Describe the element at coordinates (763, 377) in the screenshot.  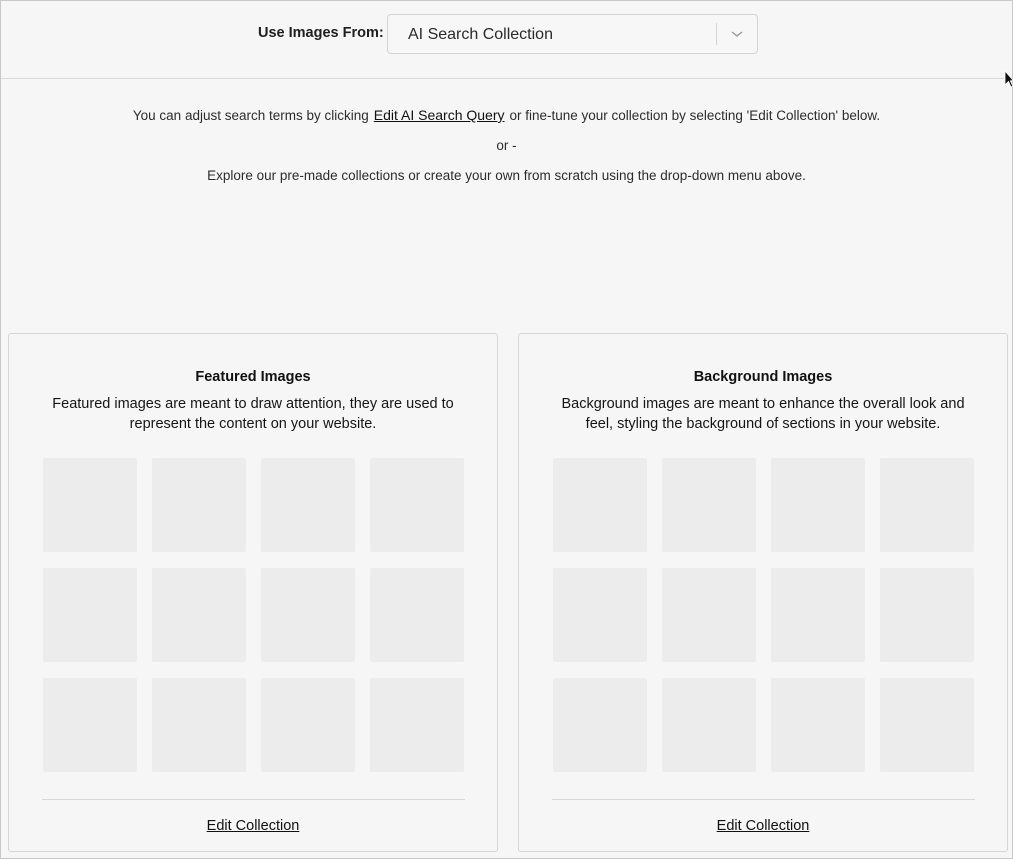
I see `background-images-title: Background Images` at that location.